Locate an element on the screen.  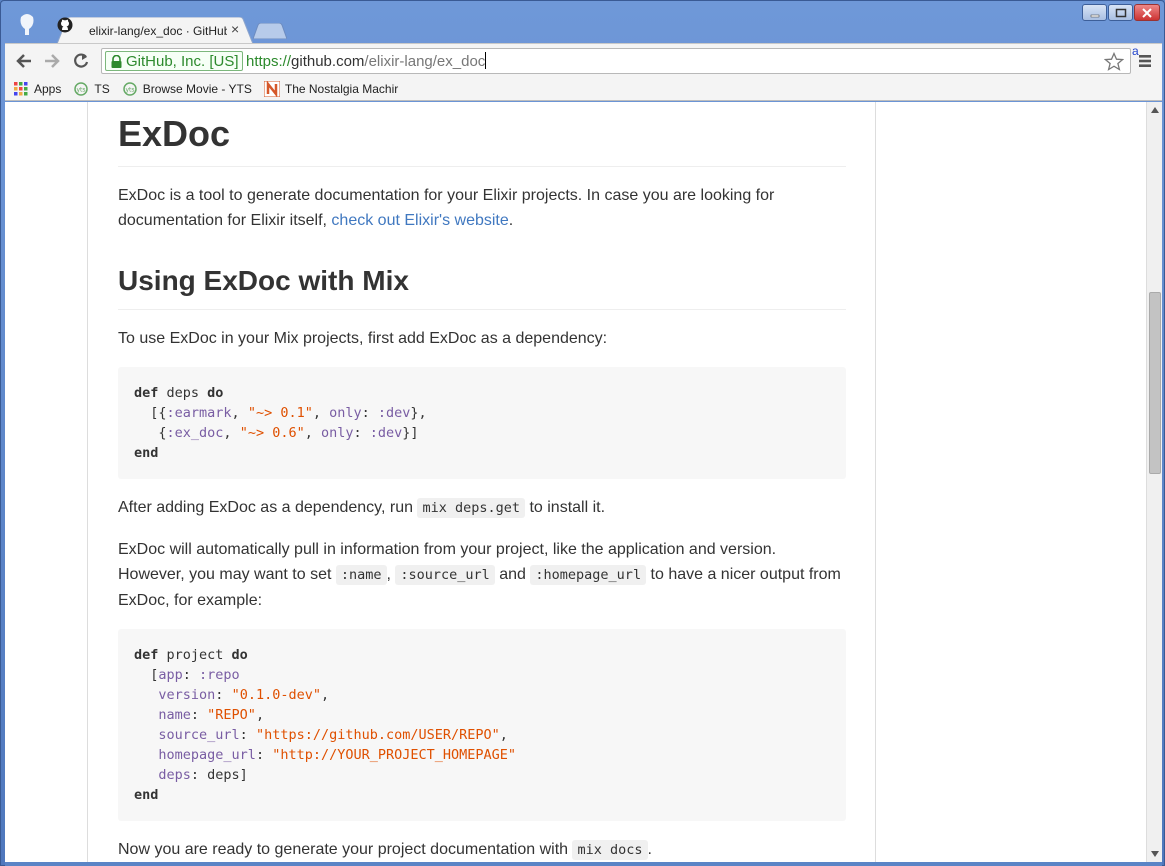
close-button is located at coordinates (1147, 12).